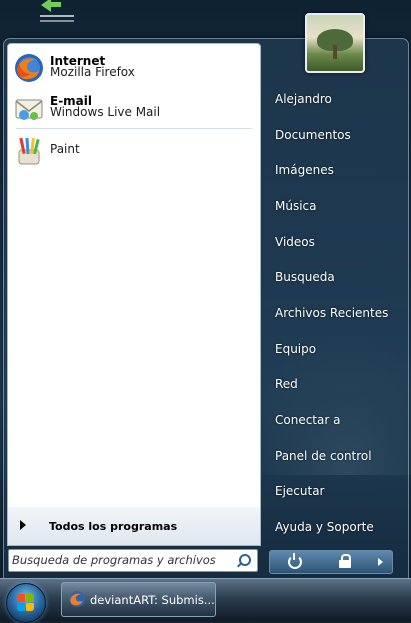 Image resolution: width=411 pixels, height=623 pixels. What do you see at coordinates (245, 560) in the screenshot?
I see `search-icon` at bounding box center [245, 560].